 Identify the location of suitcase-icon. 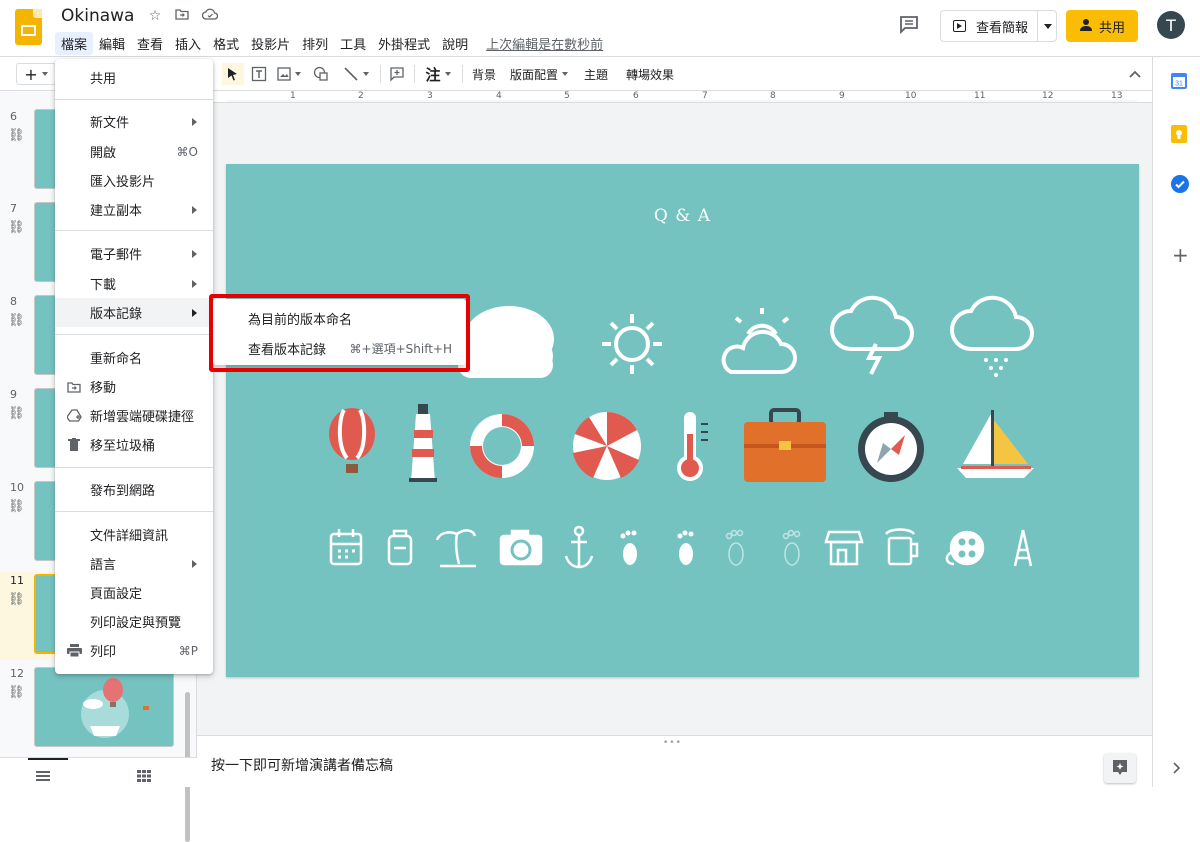
(785, 445).